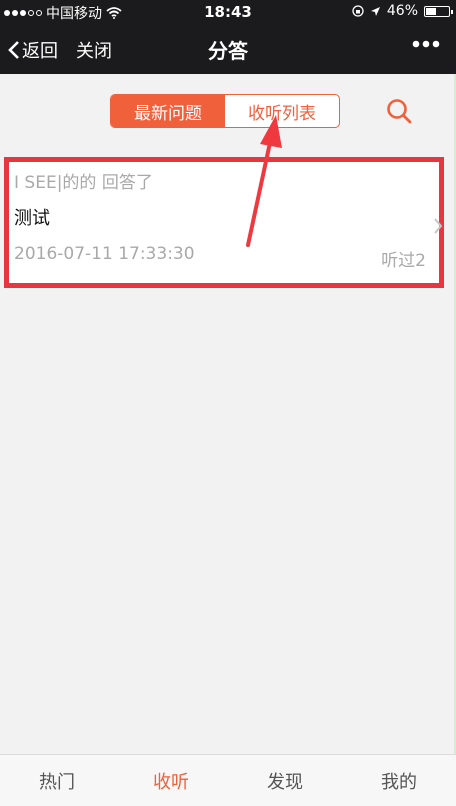  What do you see at coordinates (32, 218) in the screenshot?
I see `question-text: 测试` at bounding box center [32, 218].